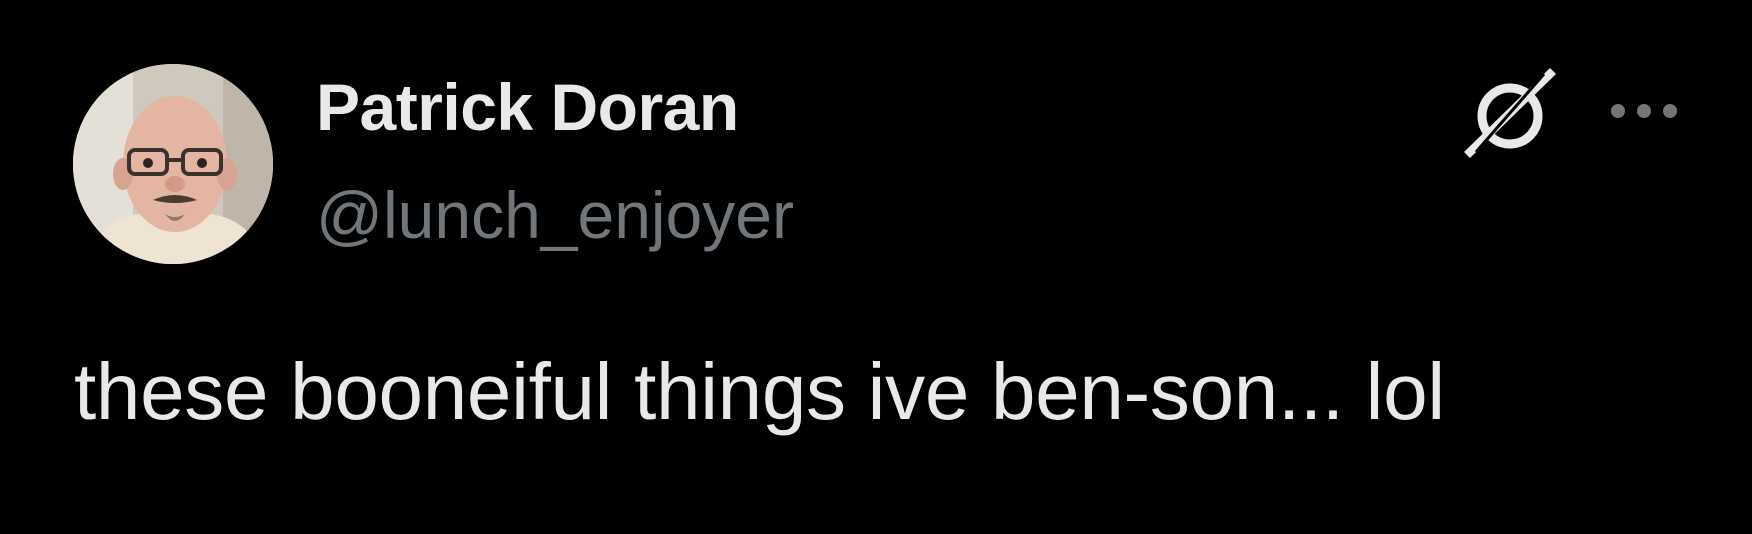 This screenshot has width=1752, height=534. I want to click on author-avatar, so click(173, 164).